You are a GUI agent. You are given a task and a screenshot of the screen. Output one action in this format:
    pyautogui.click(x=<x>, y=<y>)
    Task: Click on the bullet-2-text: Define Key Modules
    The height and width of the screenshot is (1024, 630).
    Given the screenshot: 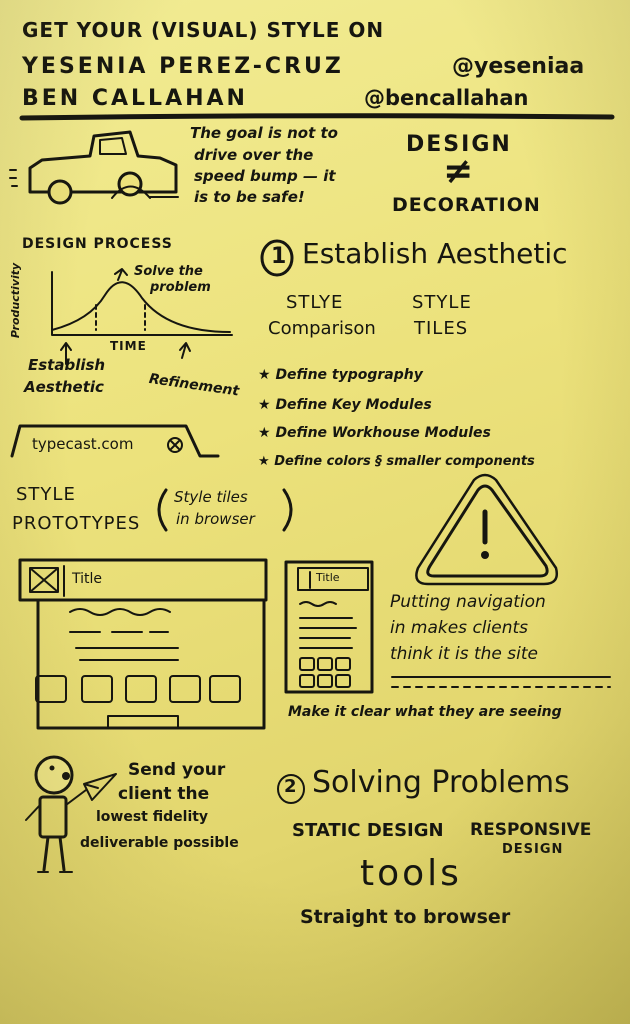 What is the action you would take?
    pyautogui.click(x=353, y=405)
    